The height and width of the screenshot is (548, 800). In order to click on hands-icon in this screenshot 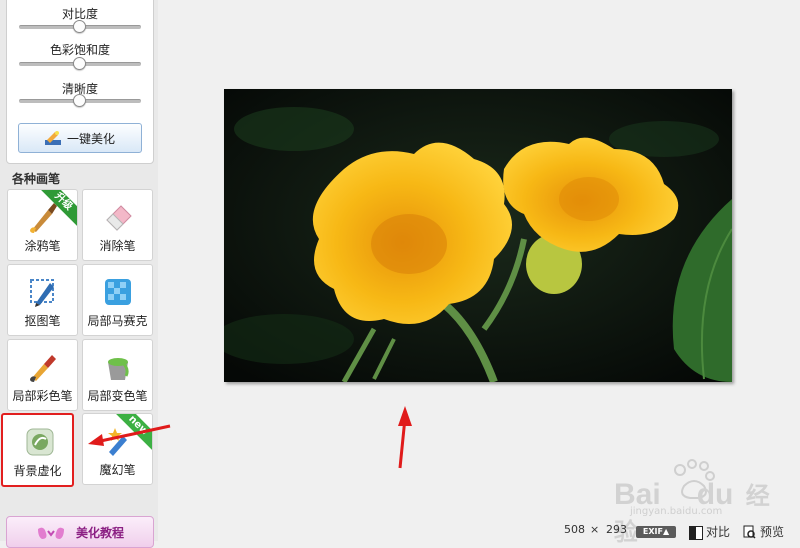, I will do `click(50, 533)`.